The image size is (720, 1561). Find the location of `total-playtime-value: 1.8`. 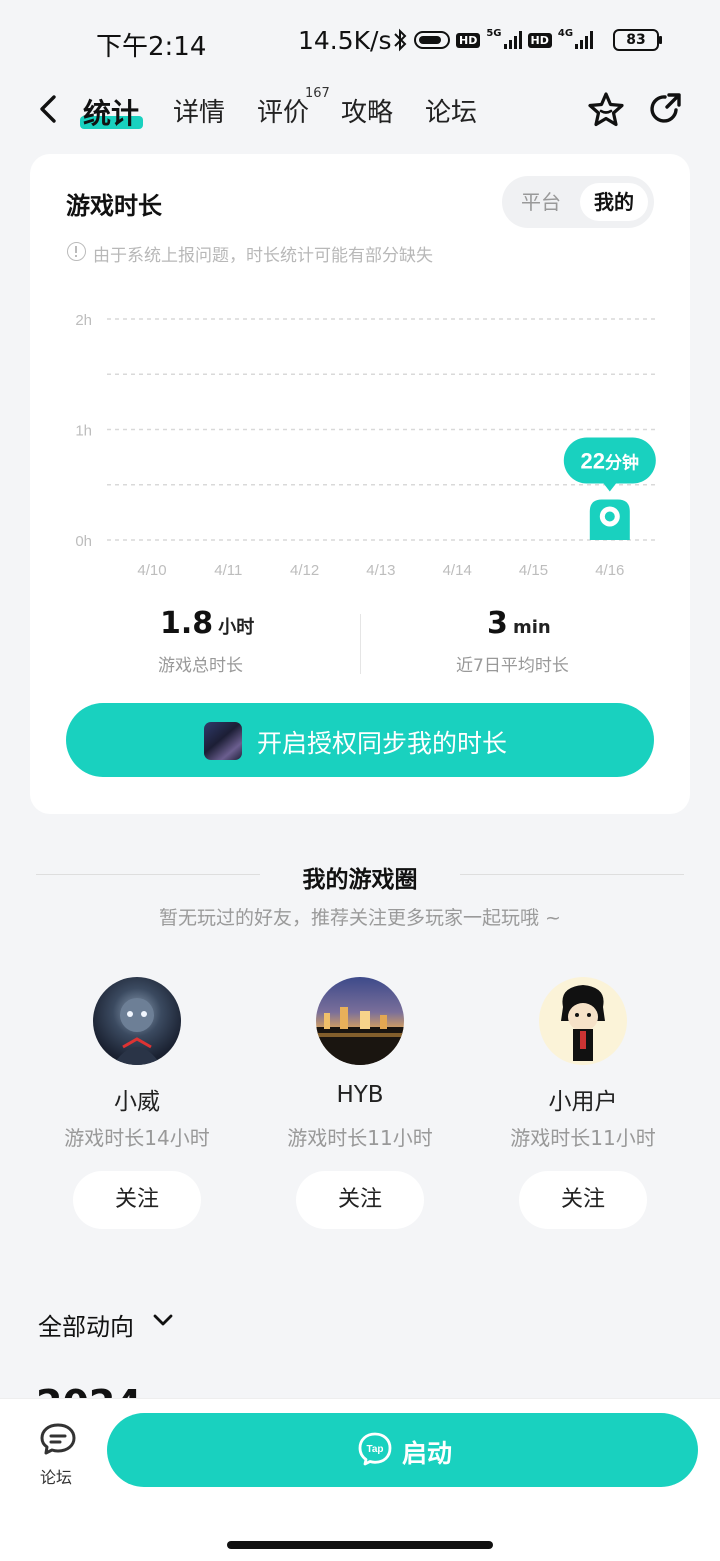

total-playtime-value: 1.8 is located at coordinates (187, 623).